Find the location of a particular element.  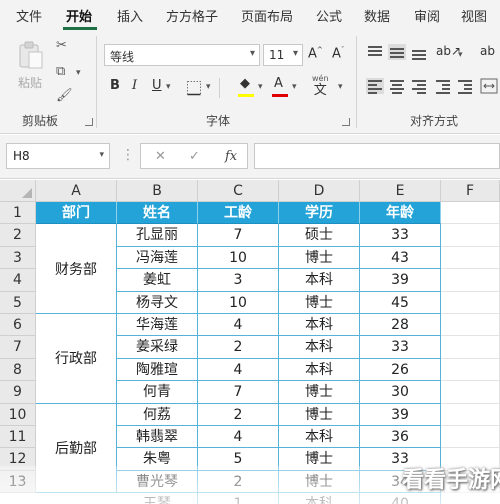

table-cell: 30 is located at coordinates (400, 392).